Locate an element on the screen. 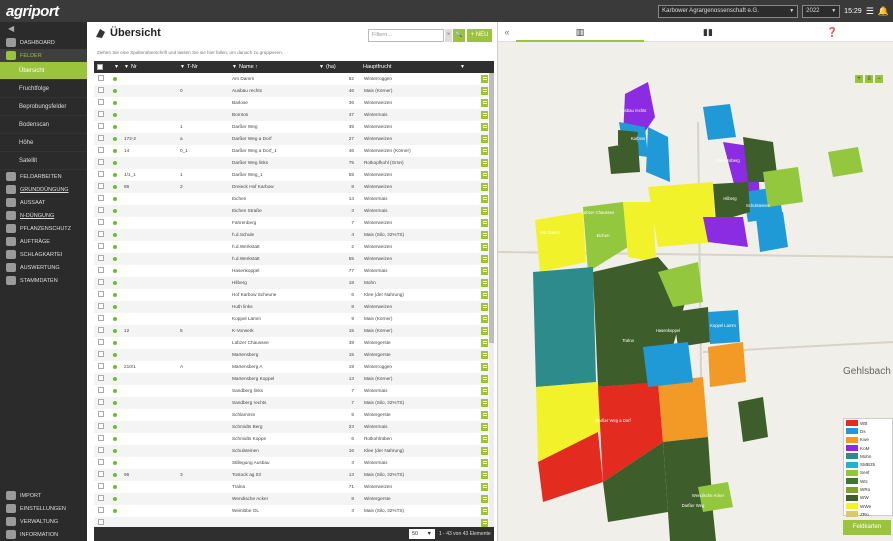 The height and width of the screenshot is (541, 893). table-row: Am Damm 82 Winterroggen is located at coordinates (294, 79).